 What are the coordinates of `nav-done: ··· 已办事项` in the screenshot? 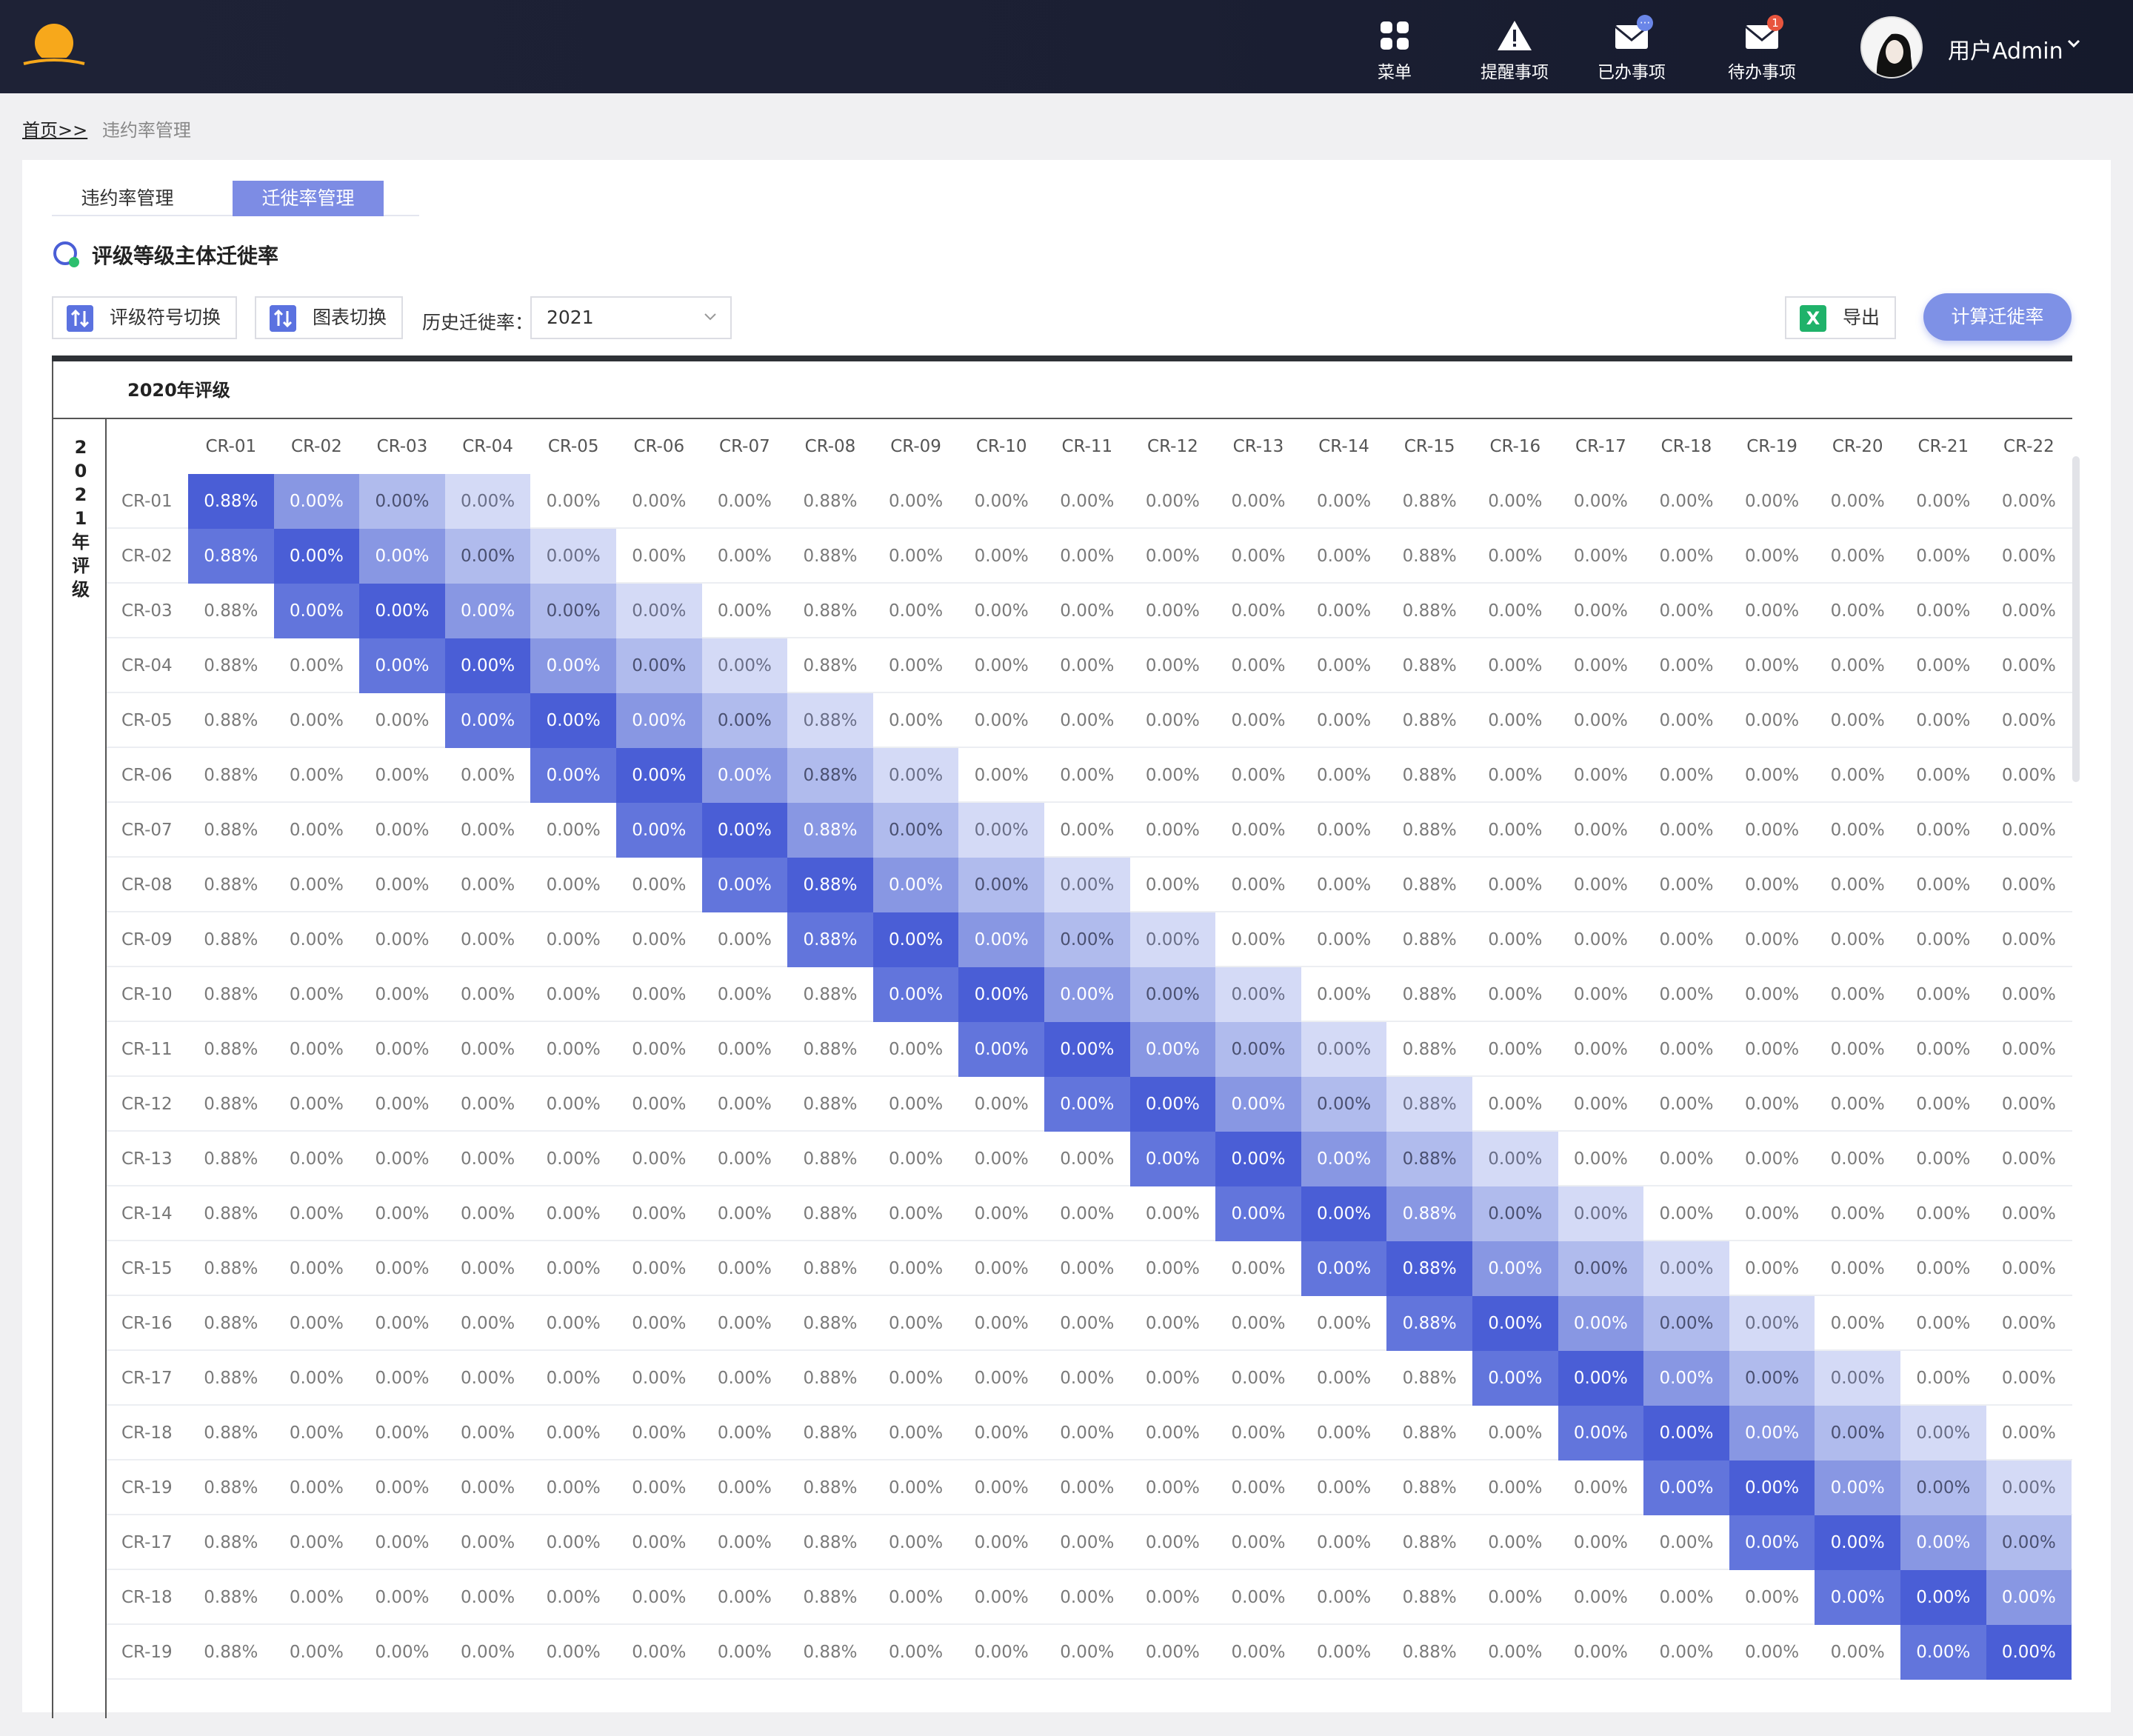 It's located at (1631, 48).